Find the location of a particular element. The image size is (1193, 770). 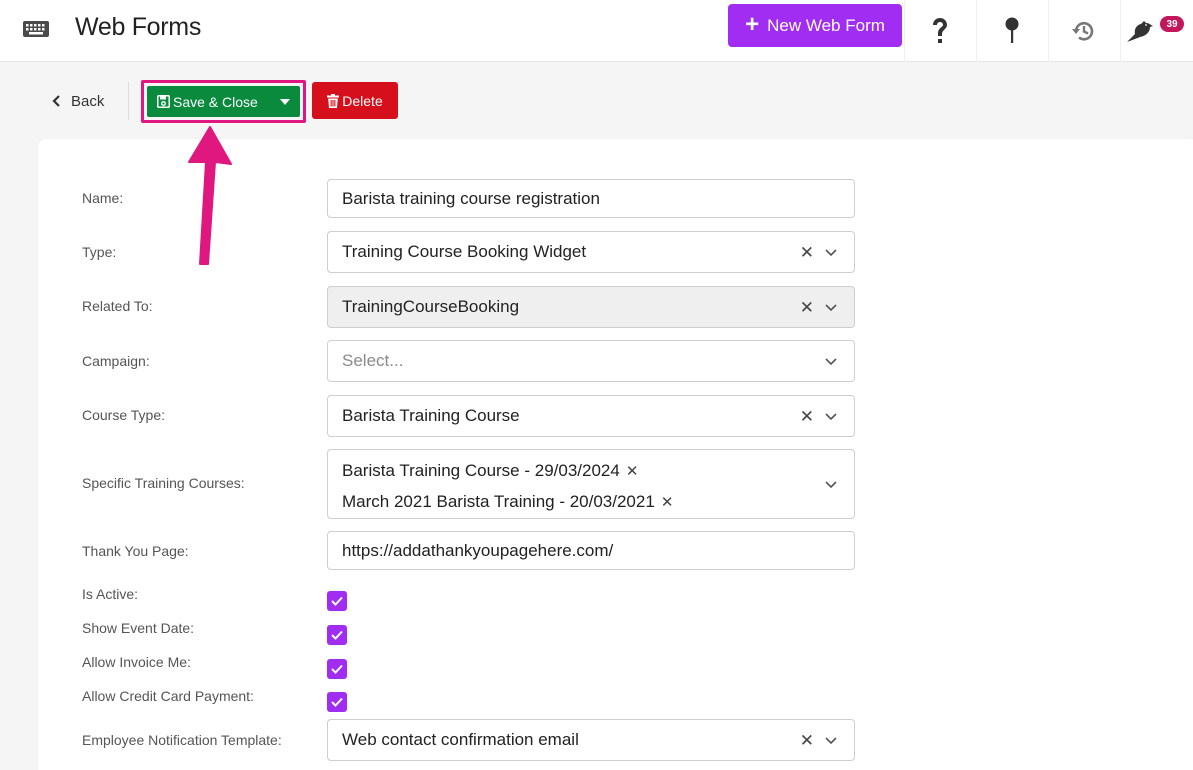

save-close-label: Save & Close is located at coordinates (215, 101).